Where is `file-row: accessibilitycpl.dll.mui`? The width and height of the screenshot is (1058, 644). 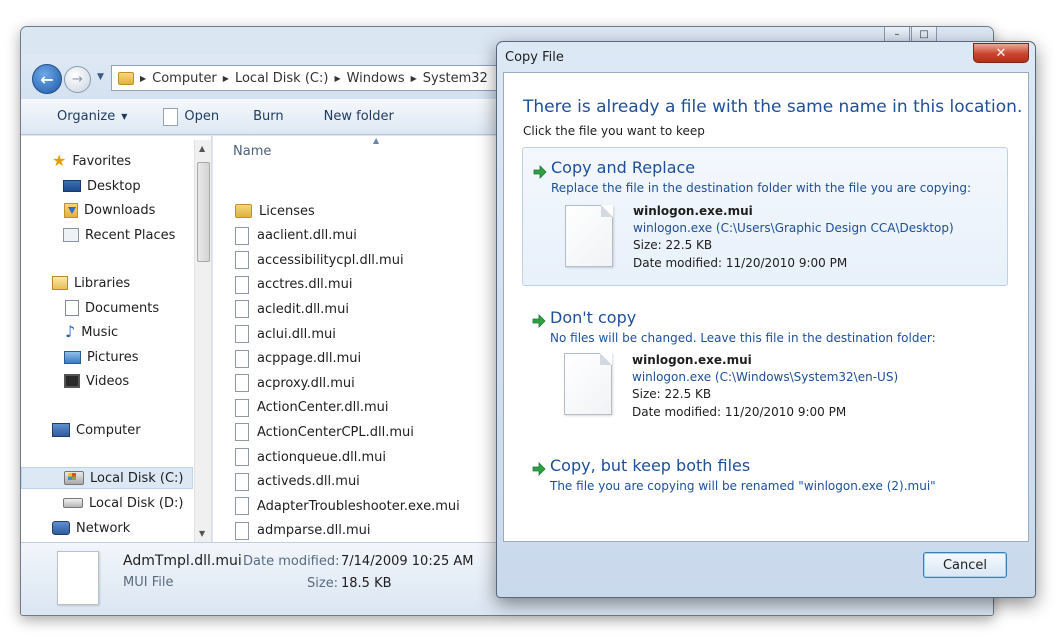
file-row: accessibilitycpl.dll.mui is located at coordinates (370, 260).